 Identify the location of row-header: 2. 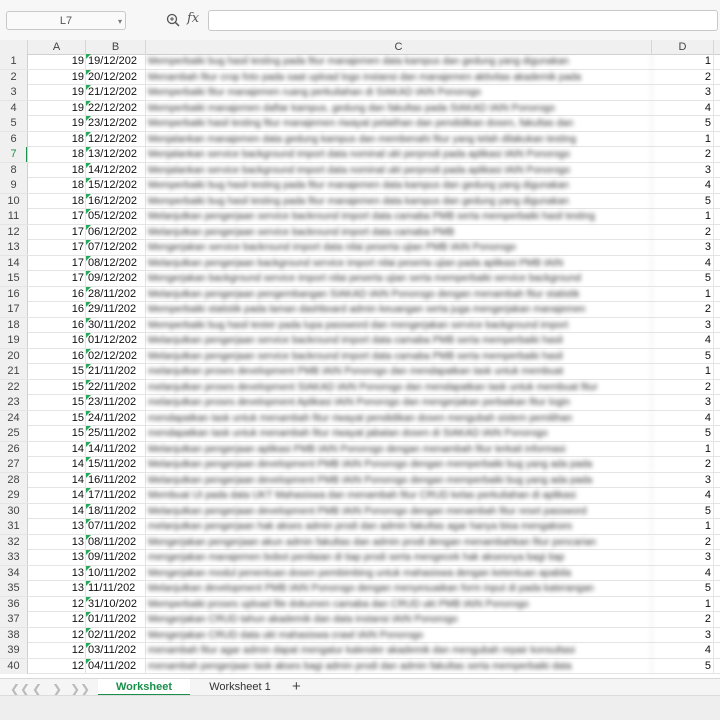
(14, 77).